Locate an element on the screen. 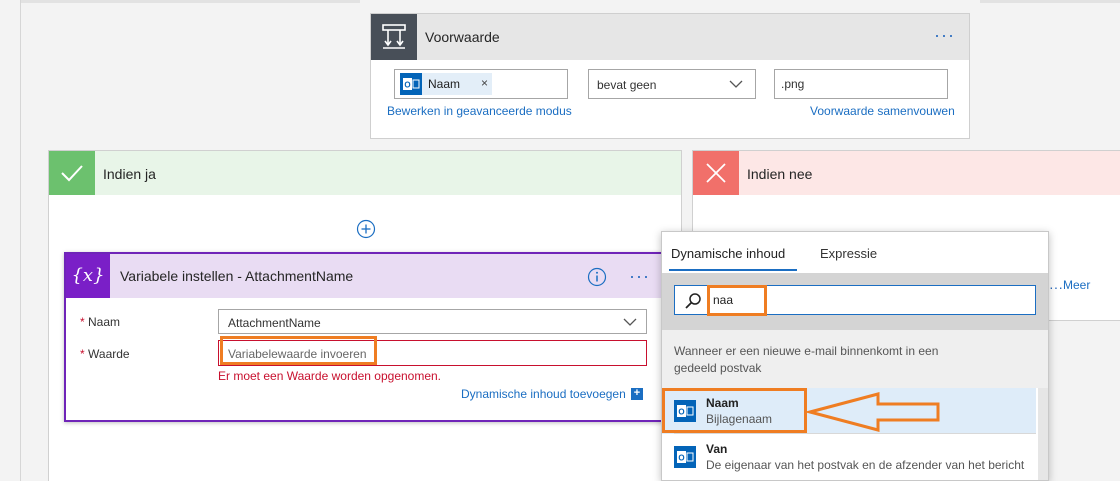 Image resolution: width=1120 pixels, height=481 pixels. set-variable-menu-icon: ··· is located at coordinates (639, 276).